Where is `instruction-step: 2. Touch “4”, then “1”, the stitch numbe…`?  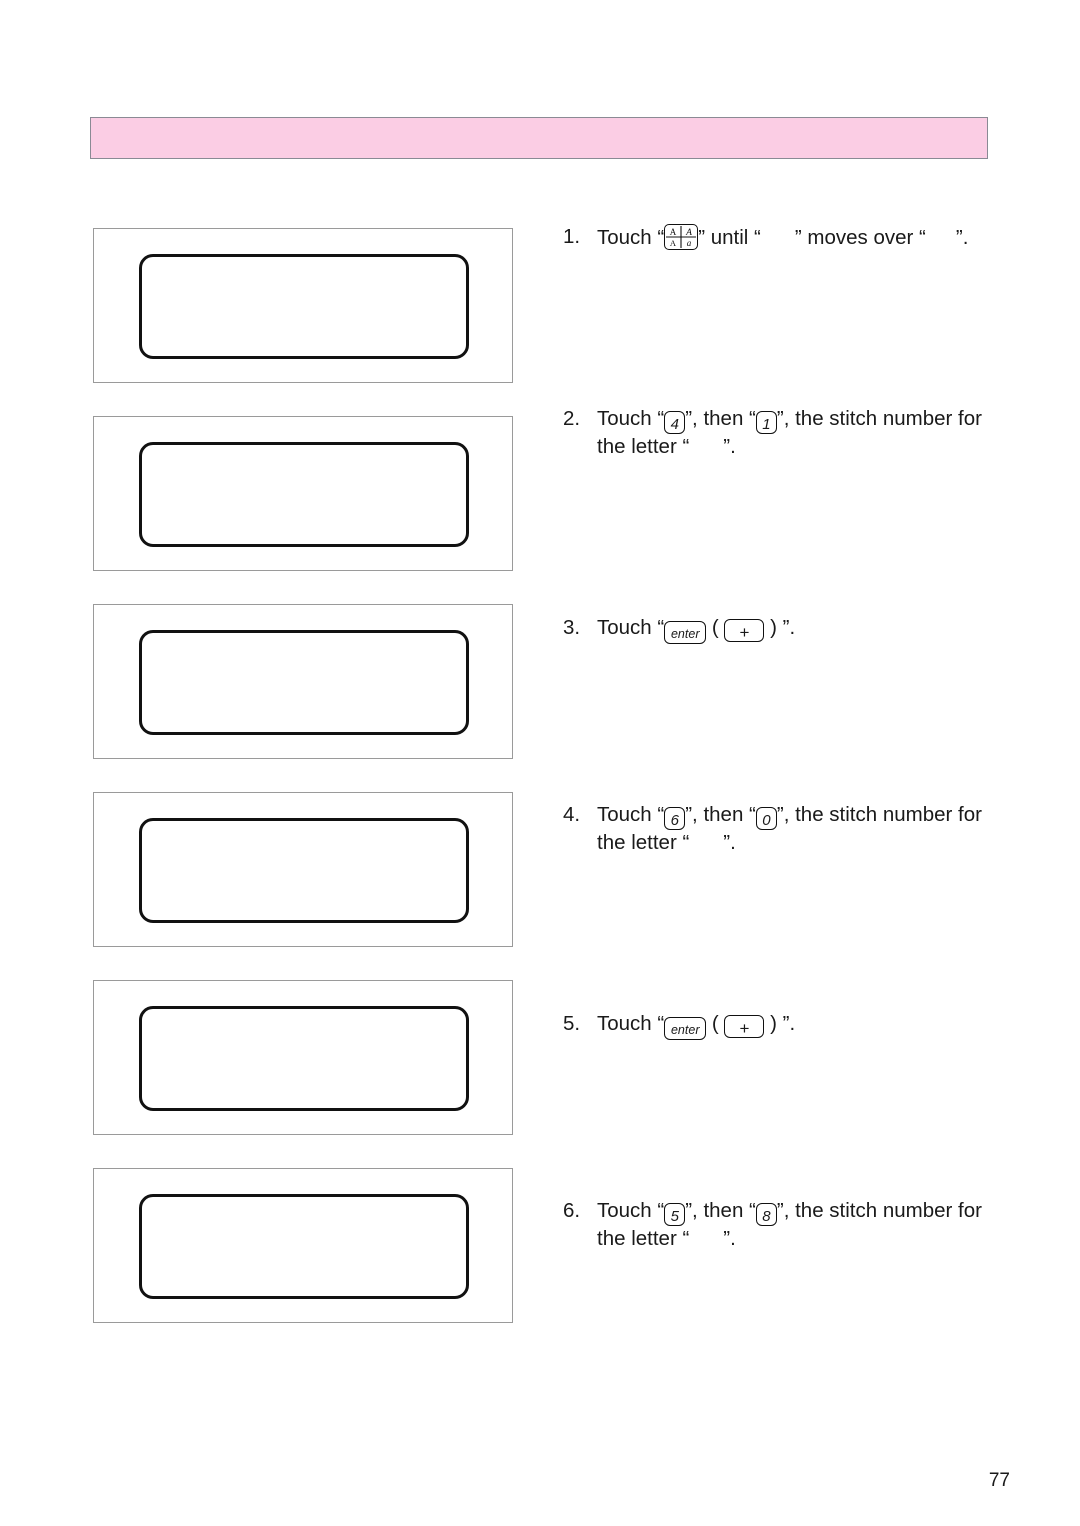
instruction-step: 2. Touch “4”, then “1”, the stitch numbe… is located at coordinates (793, 433).